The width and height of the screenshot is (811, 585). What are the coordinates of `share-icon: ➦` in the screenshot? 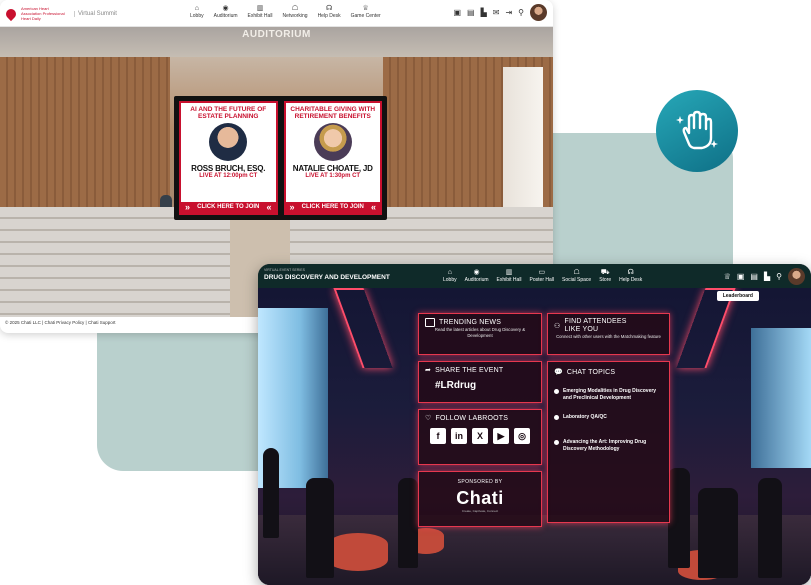 It's located at (428, 370).